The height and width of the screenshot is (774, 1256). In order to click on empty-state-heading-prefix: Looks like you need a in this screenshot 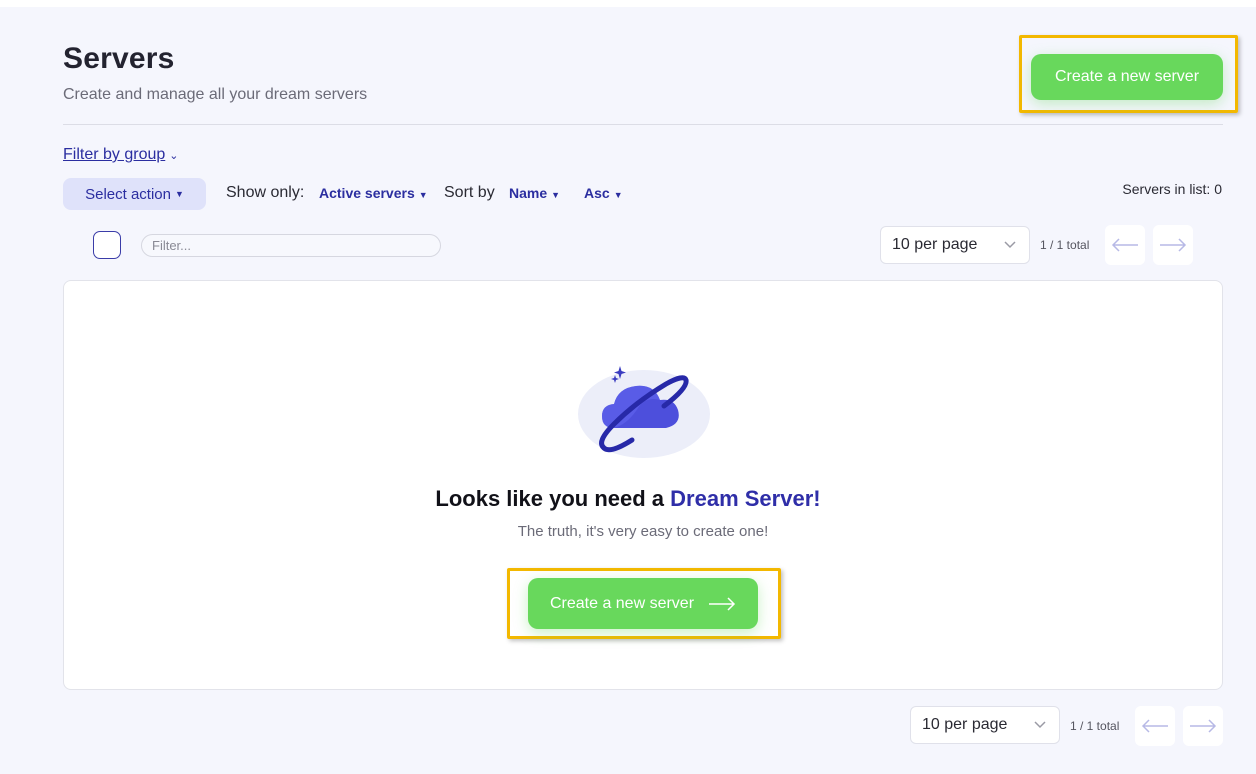, I will do `click(550, 498)`.